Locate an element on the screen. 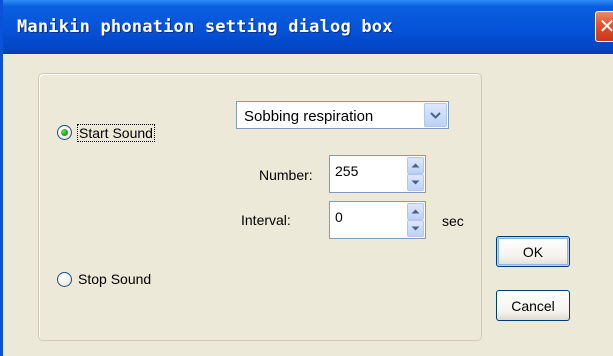 The width and height of the screenshot is (613, 356). cancel-button: Cancel is located at coordinates (533, 305).